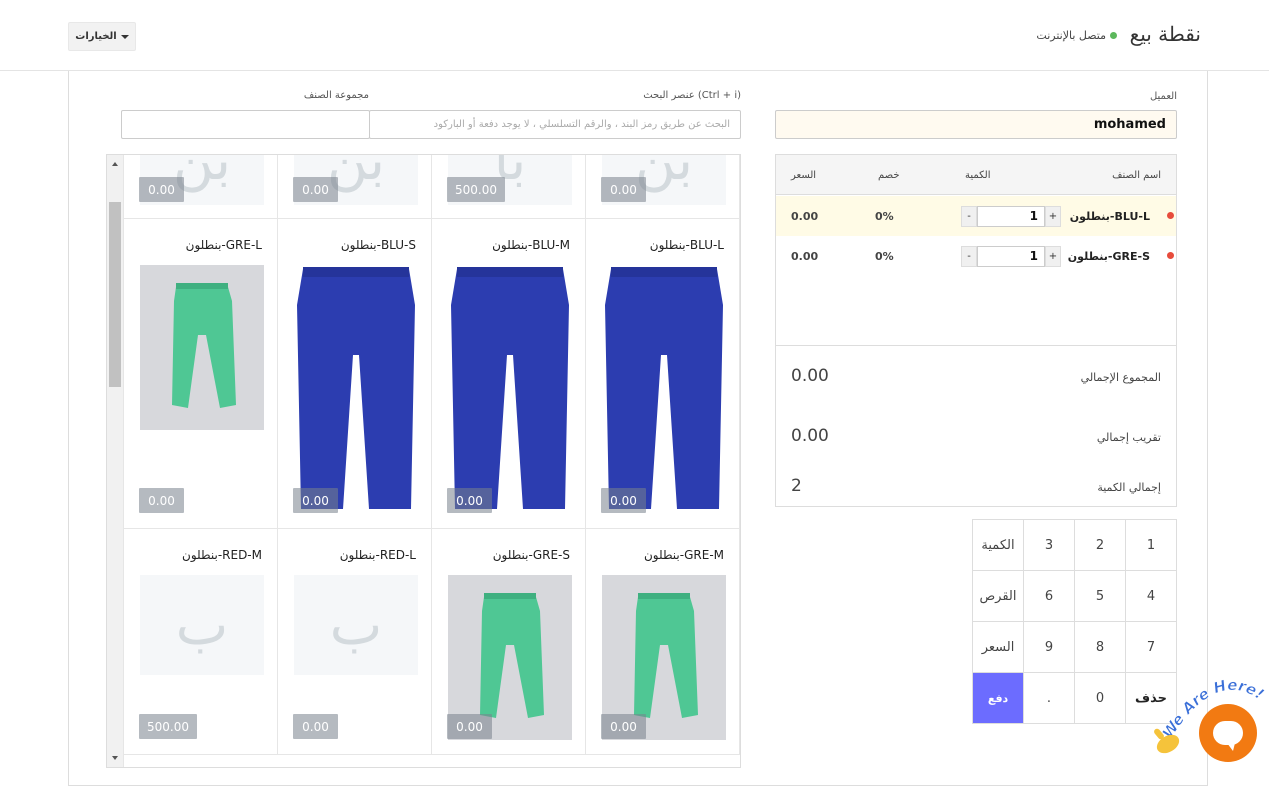  I want to click on item-name: بنطلون-BLU-S, so click(378, 245).